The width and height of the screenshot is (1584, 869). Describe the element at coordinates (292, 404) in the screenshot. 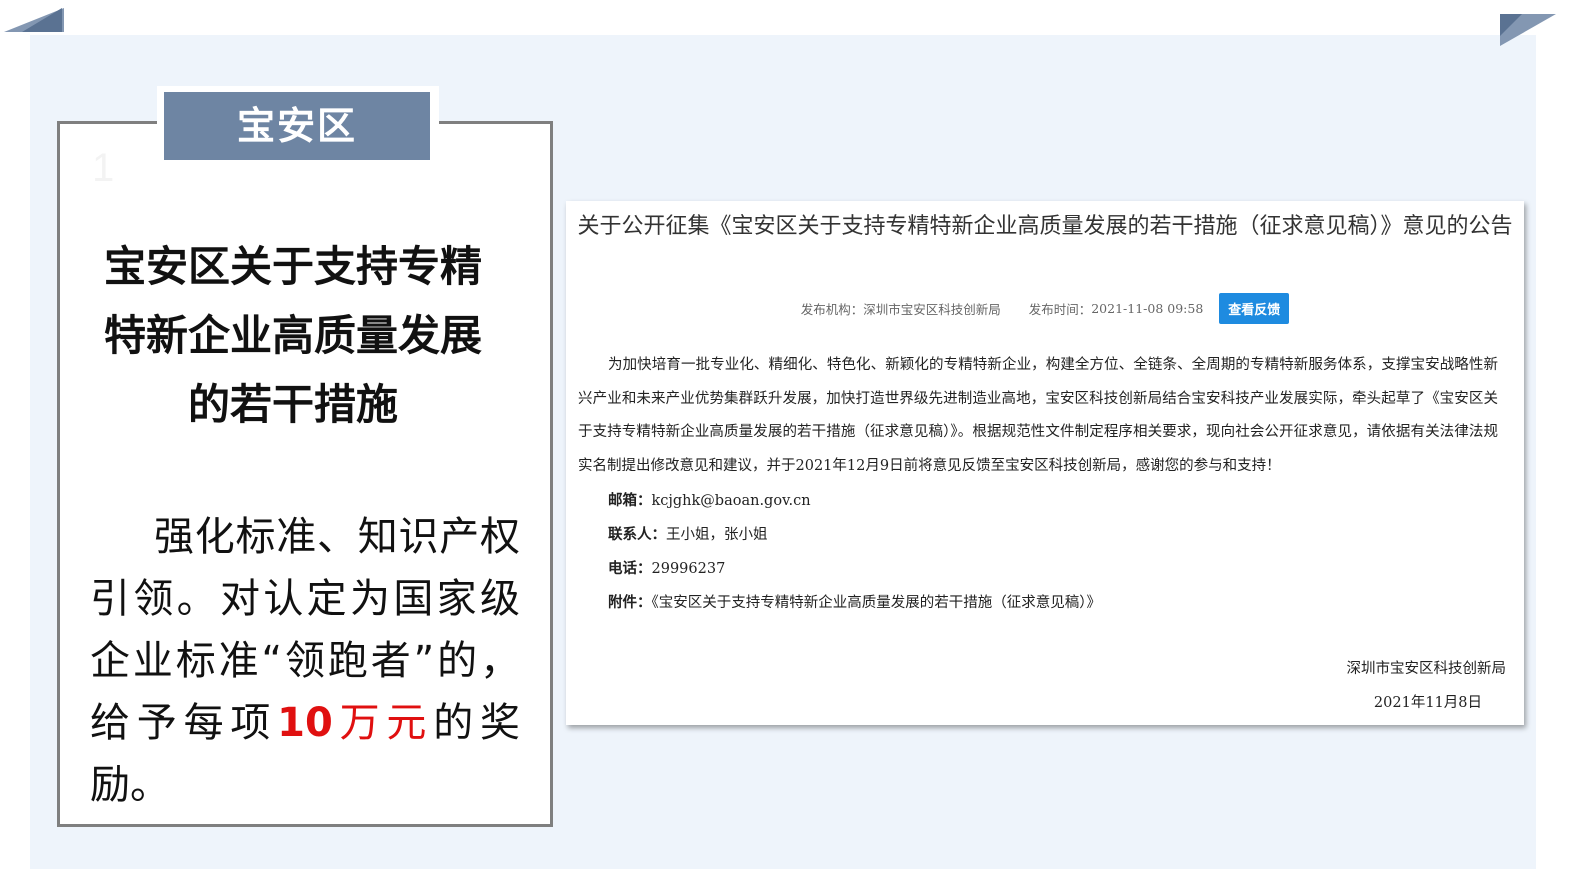

I see `policy-title-line: 的若干措施` at that location.